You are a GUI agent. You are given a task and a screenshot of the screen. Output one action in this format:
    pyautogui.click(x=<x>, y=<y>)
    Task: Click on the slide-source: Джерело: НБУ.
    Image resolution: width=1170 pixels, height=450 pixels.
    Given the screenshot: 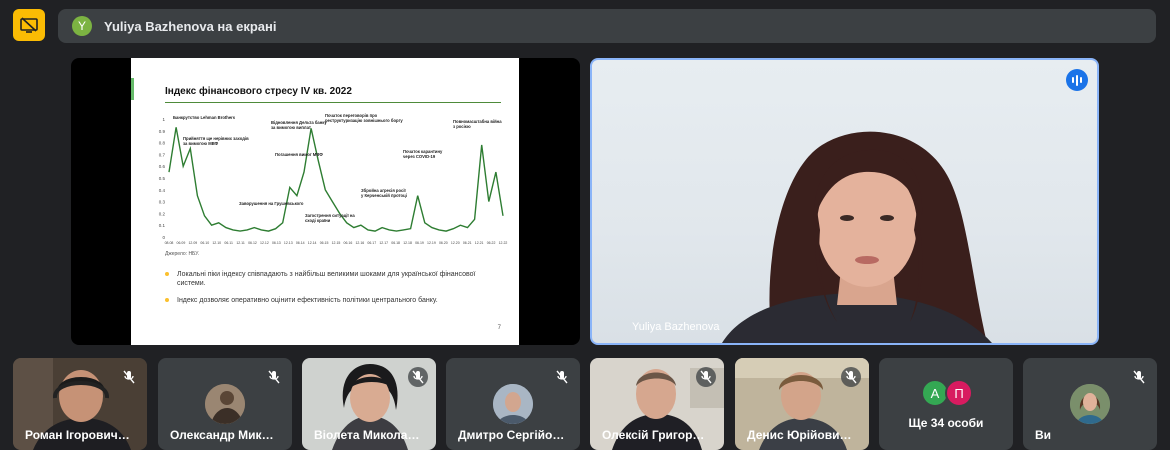 What is the action you would take?
    pyautogui.click(x=182, y=254)
    